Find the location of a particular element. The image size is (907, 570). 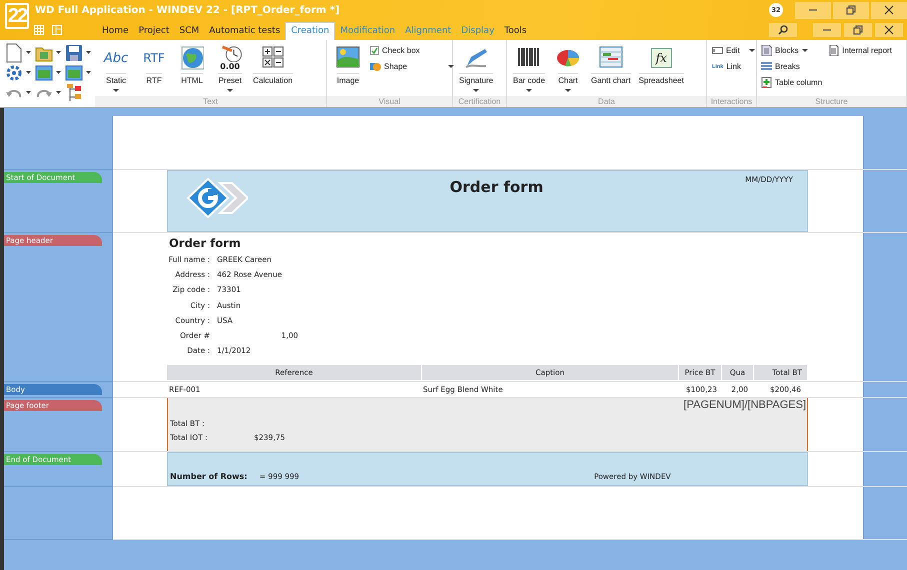

globe-icon is located at coordinates (192, 58).